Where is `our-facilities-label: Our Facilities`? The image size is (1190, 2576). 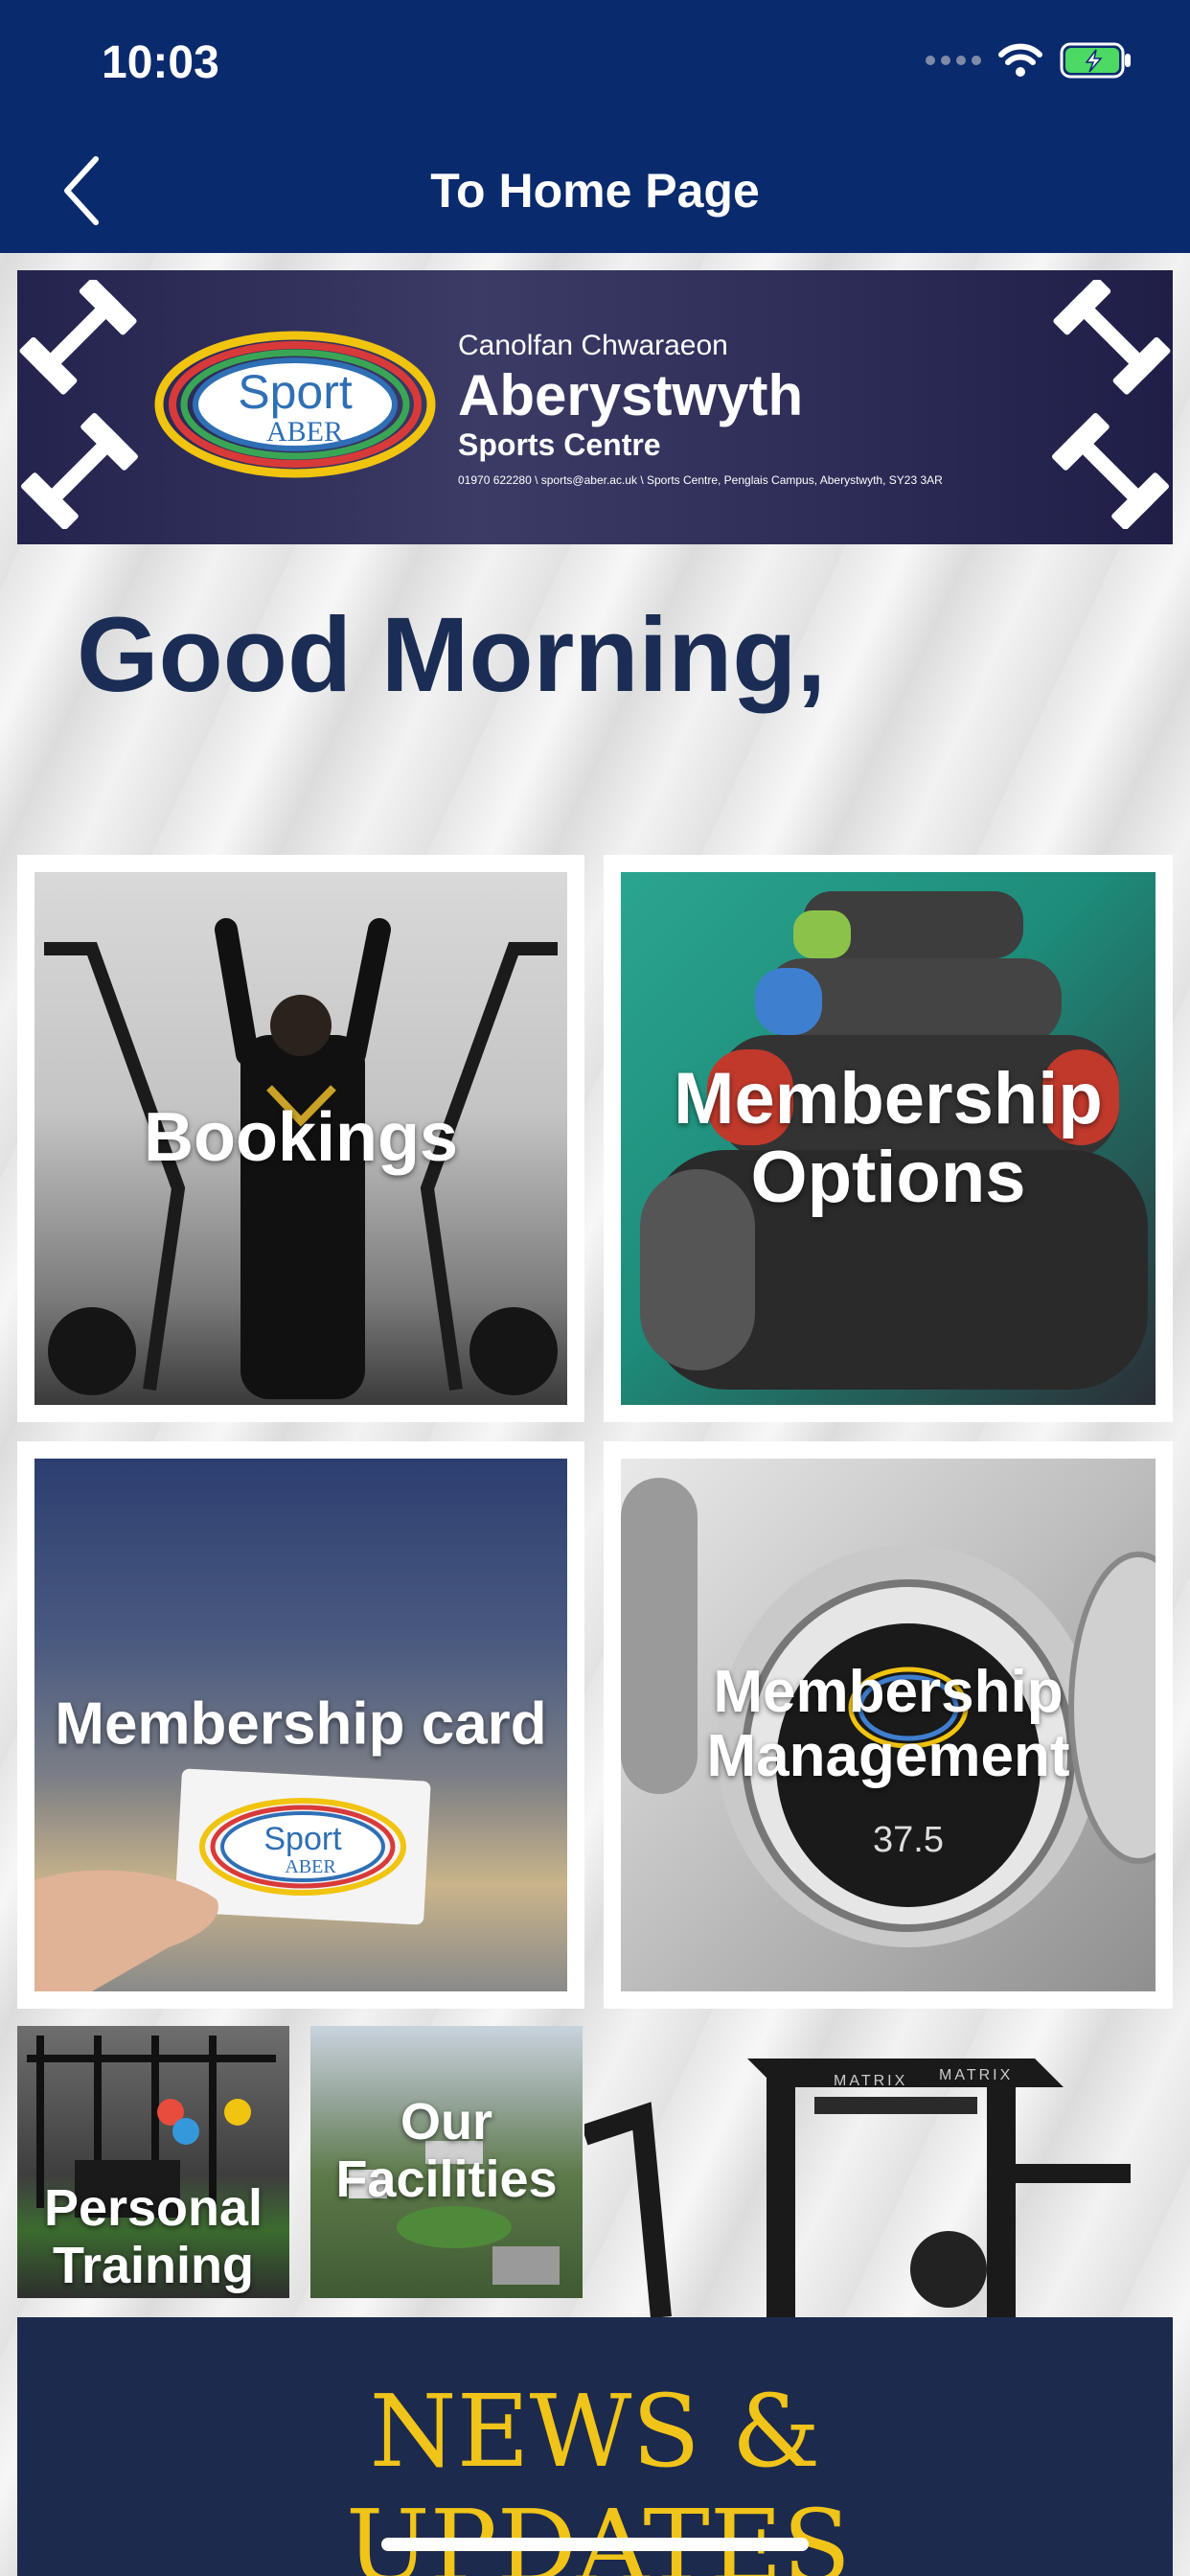 our-facilities-label: Our Facilities is located at coordinates (447, 2151).